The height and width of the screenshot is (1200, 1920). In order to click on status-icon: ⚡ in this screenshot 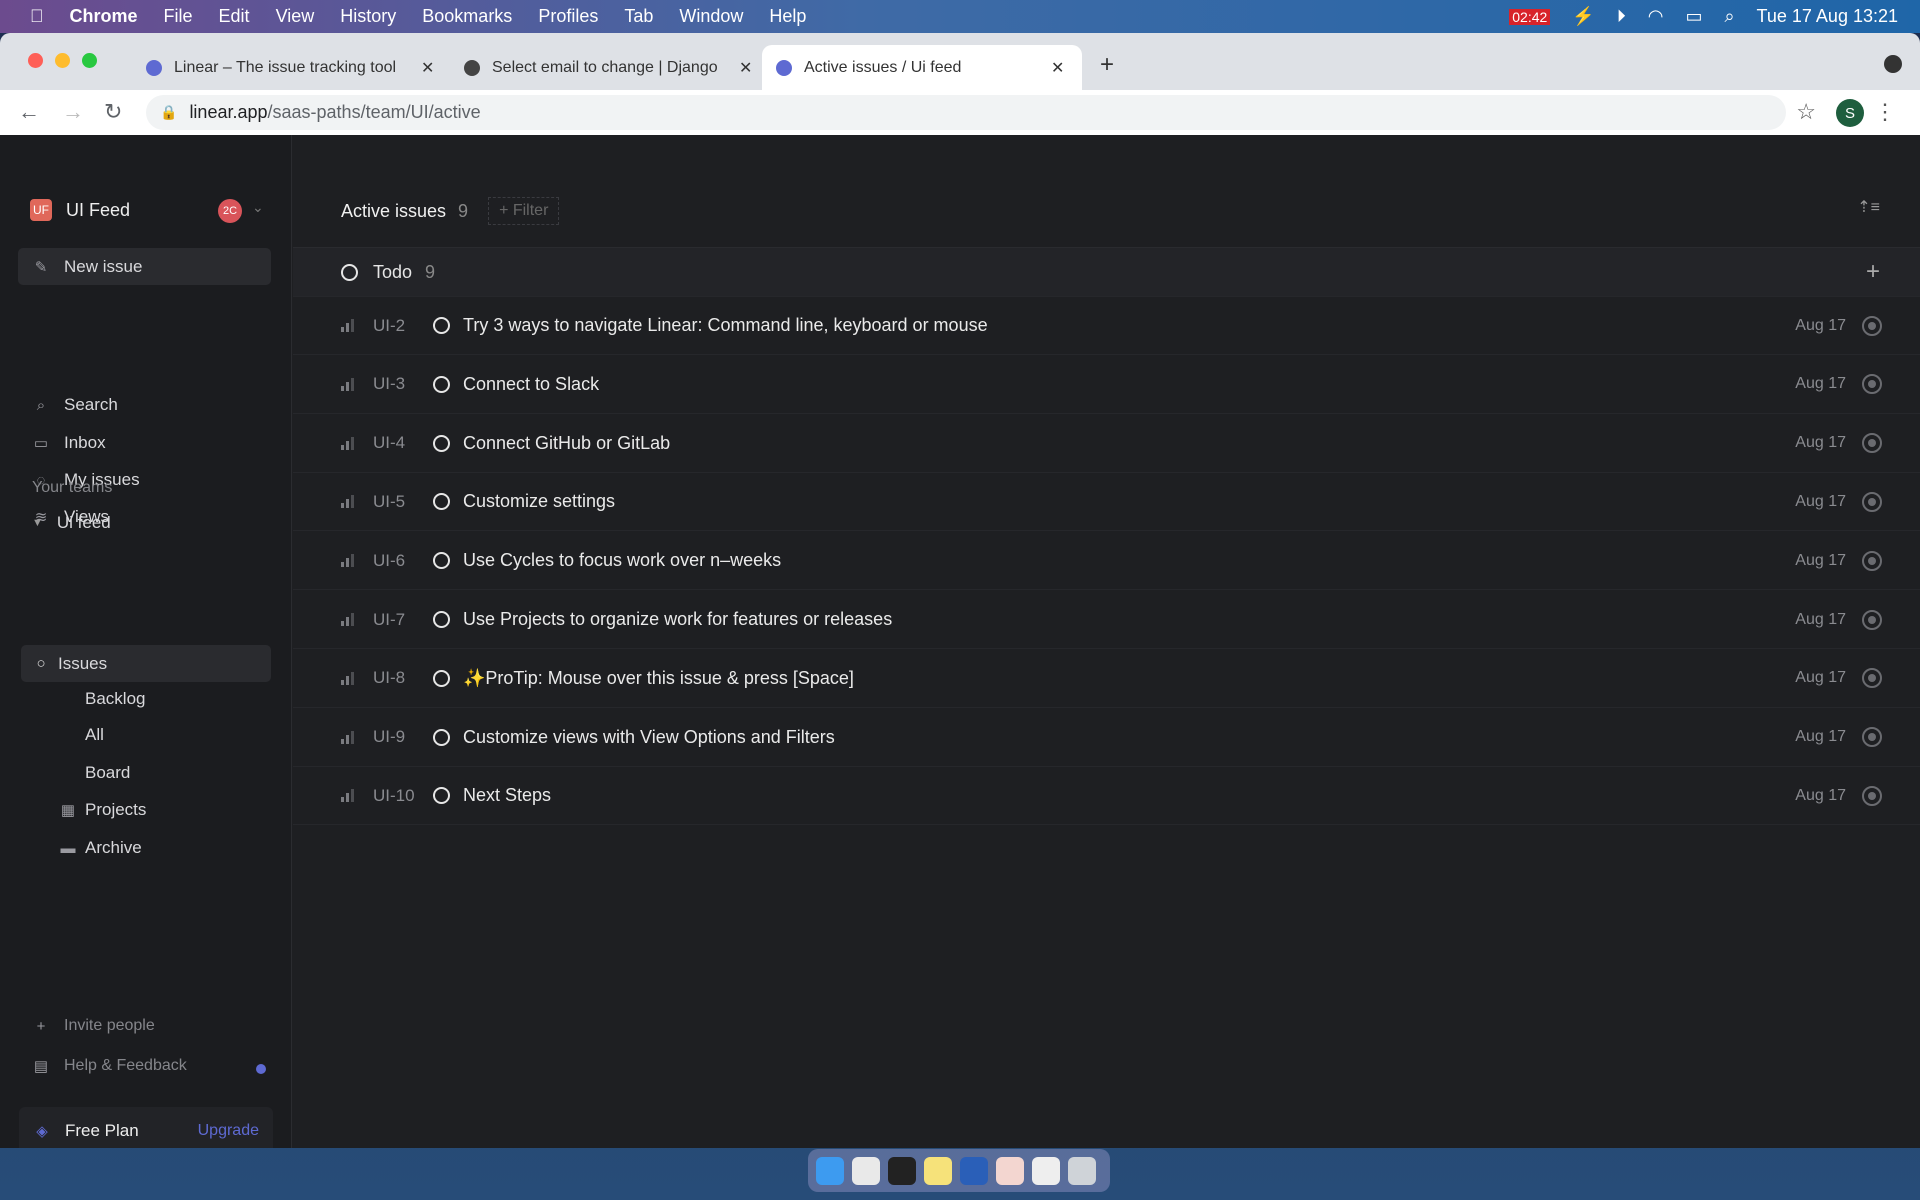, I will do `click(1583, 16)`.